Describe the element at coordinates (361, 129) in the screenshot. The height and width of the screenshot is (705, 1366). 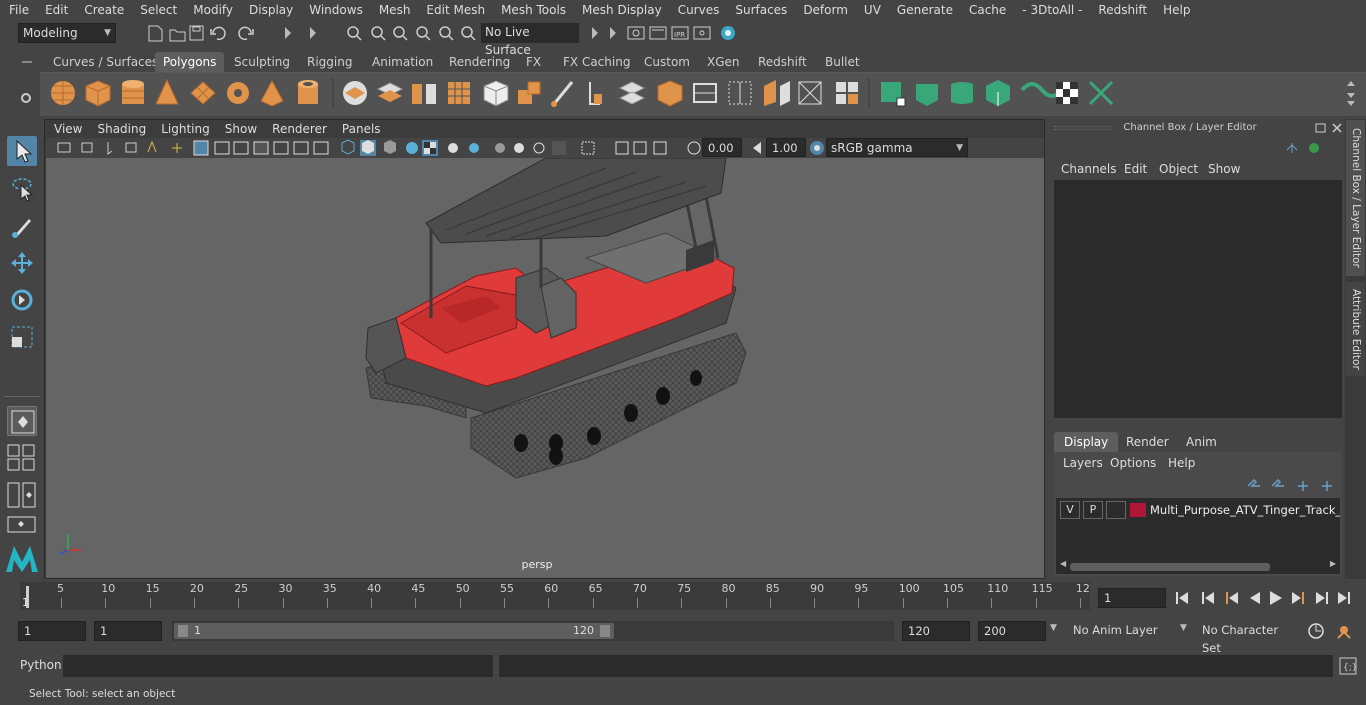
I see `panel-menu-panels: Panels` at that location.